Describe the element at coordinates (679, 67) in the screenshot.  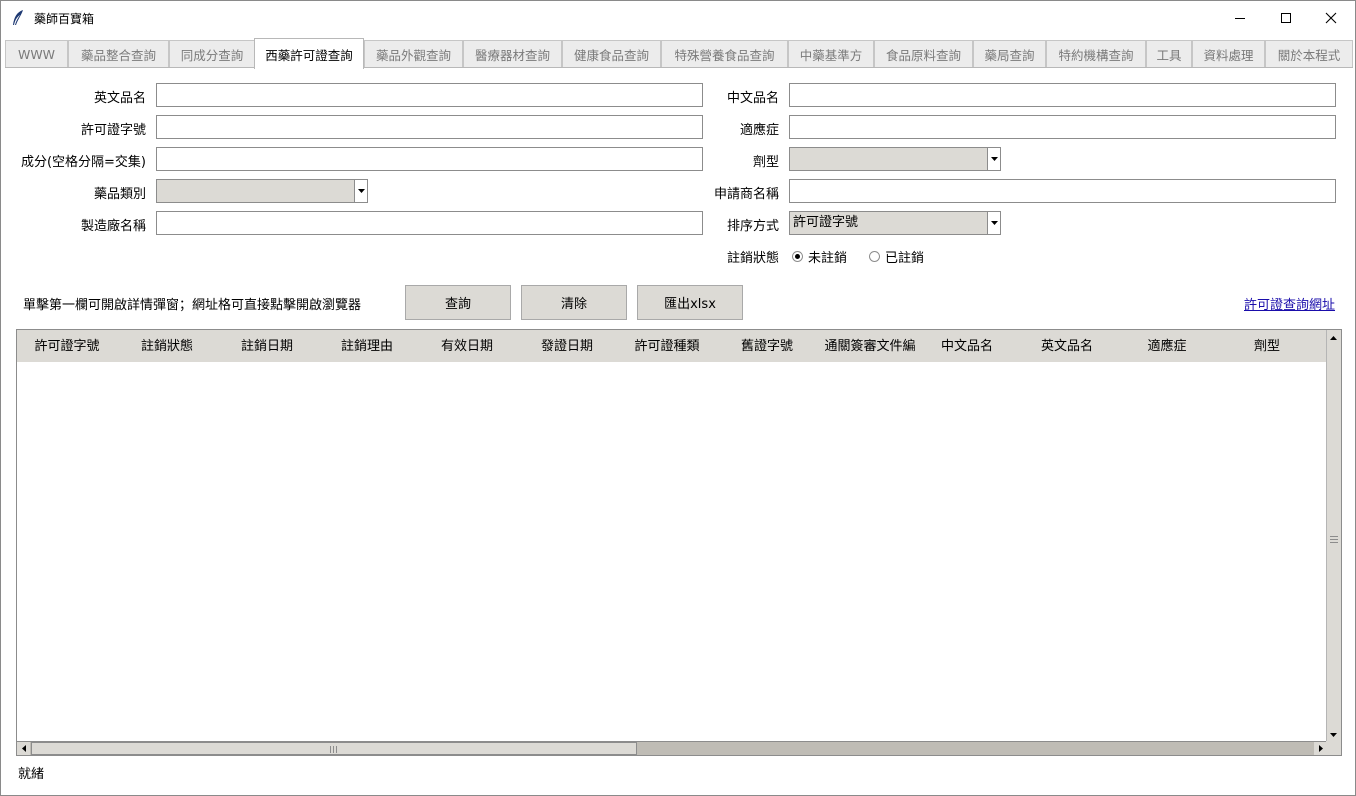
I see `tab-panel-border` at that location.